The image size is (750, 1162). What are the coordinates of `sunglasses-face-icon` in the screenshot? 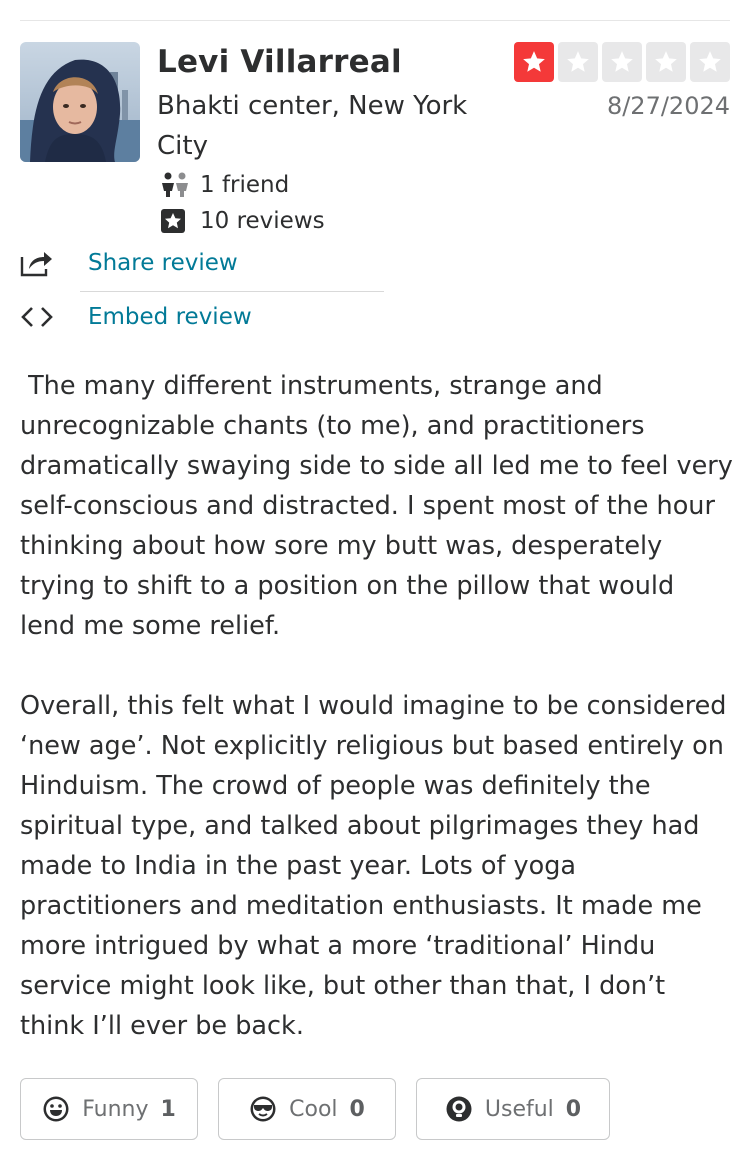 It's located at (263, 1109).